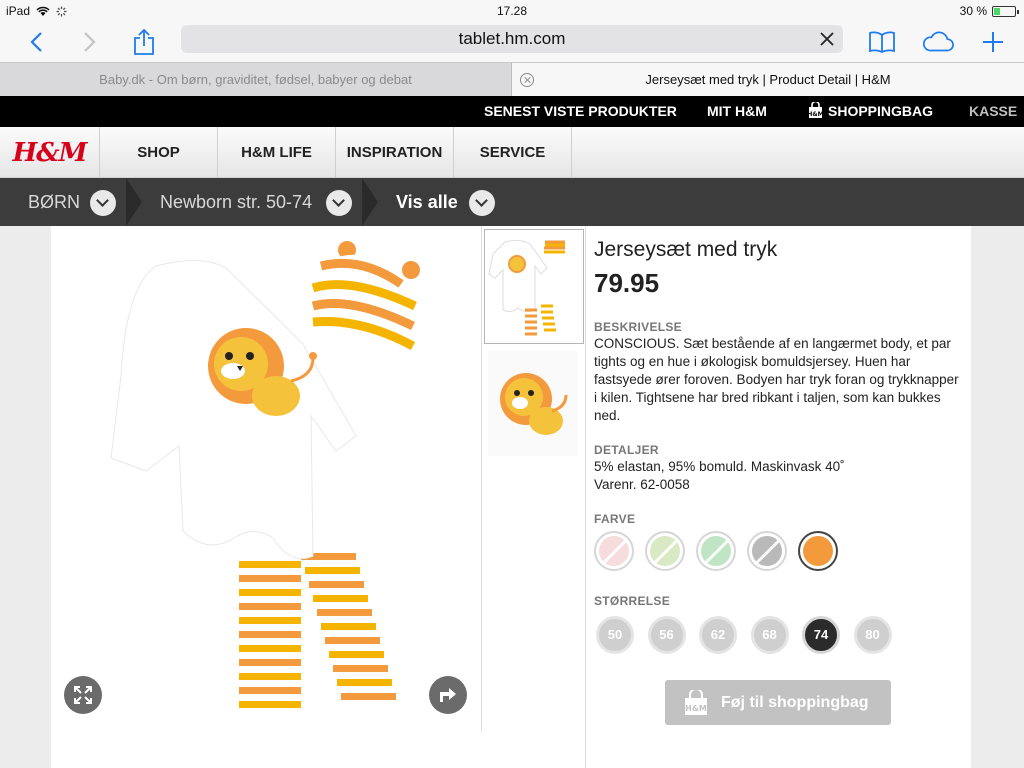 The height and width of the screenshot is (768, 1024). I want to click on bookmarks-icon, so click(882, 42).